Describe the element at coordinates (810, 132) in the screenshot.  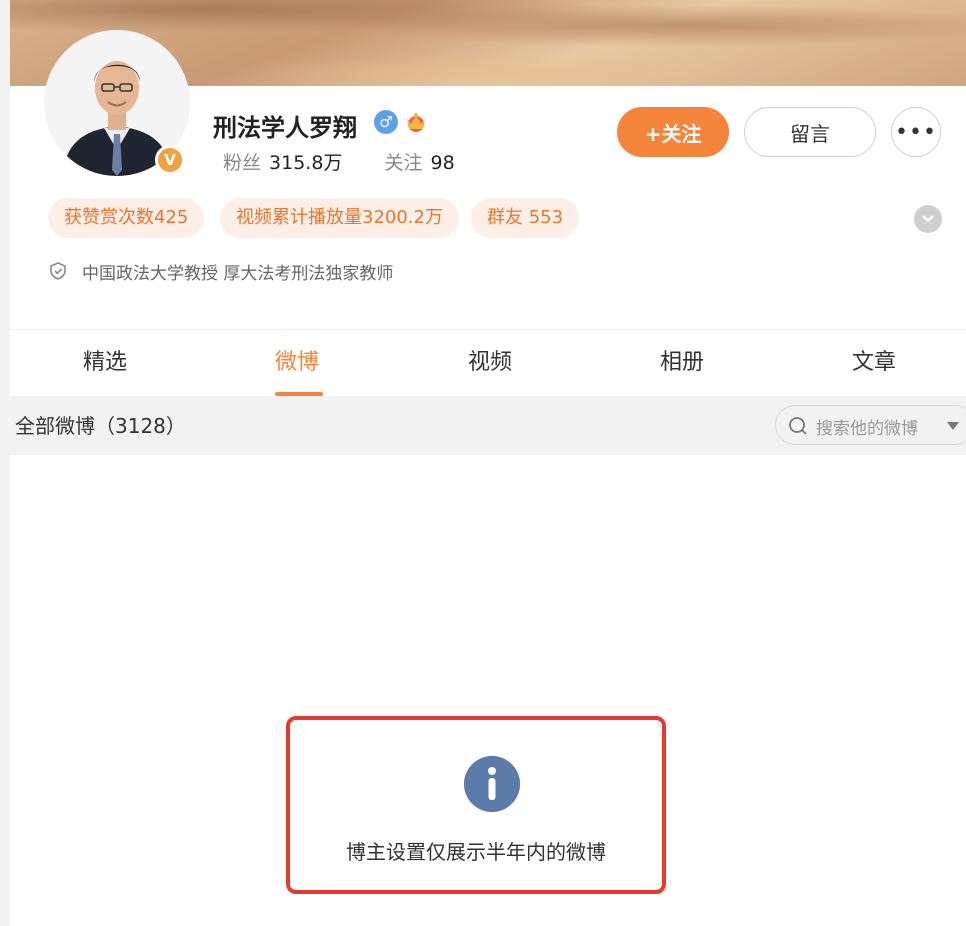
I see `message-button: 留言` at that location.